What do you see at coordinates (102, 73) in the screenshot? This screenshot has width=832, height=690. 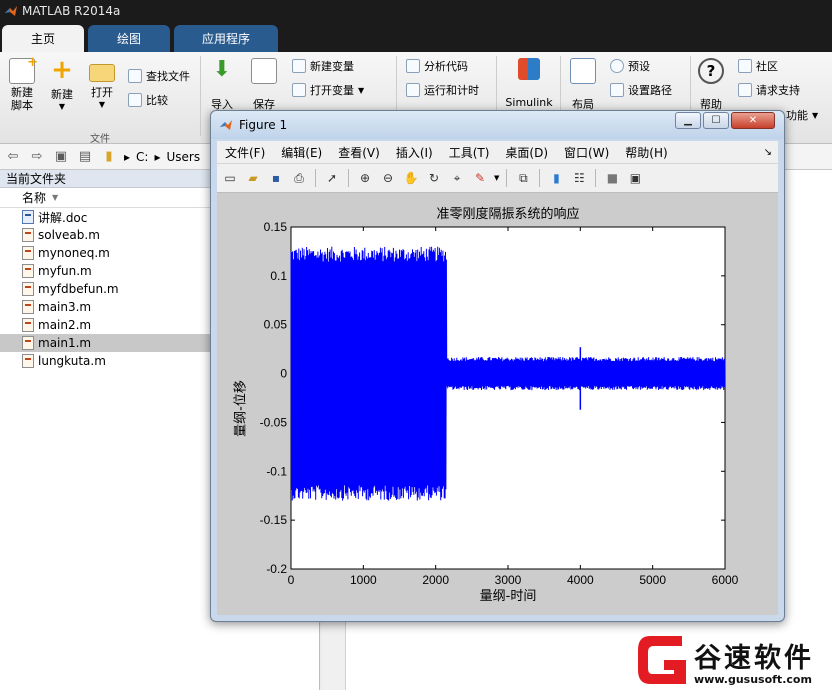 I see `folder-icon` at bounding box center [102, 73].